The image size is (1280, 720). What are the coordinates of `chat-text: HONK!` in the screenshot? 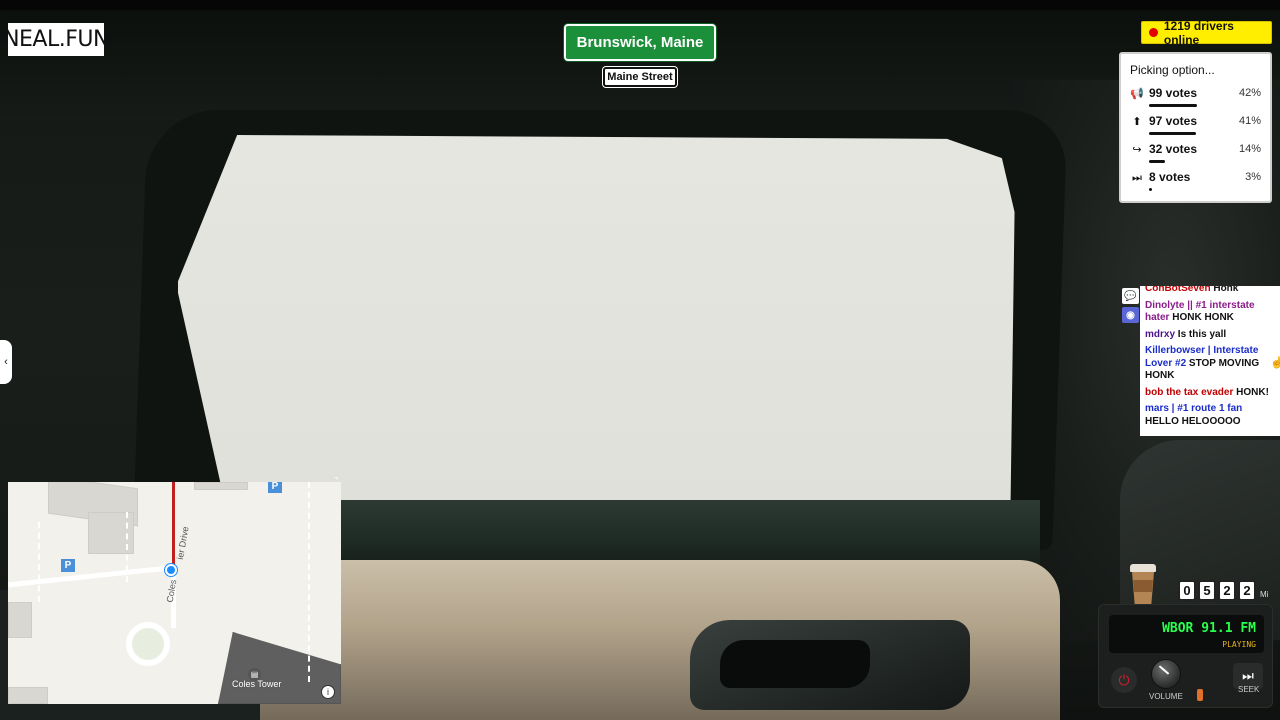 It's located at (1252, 392).